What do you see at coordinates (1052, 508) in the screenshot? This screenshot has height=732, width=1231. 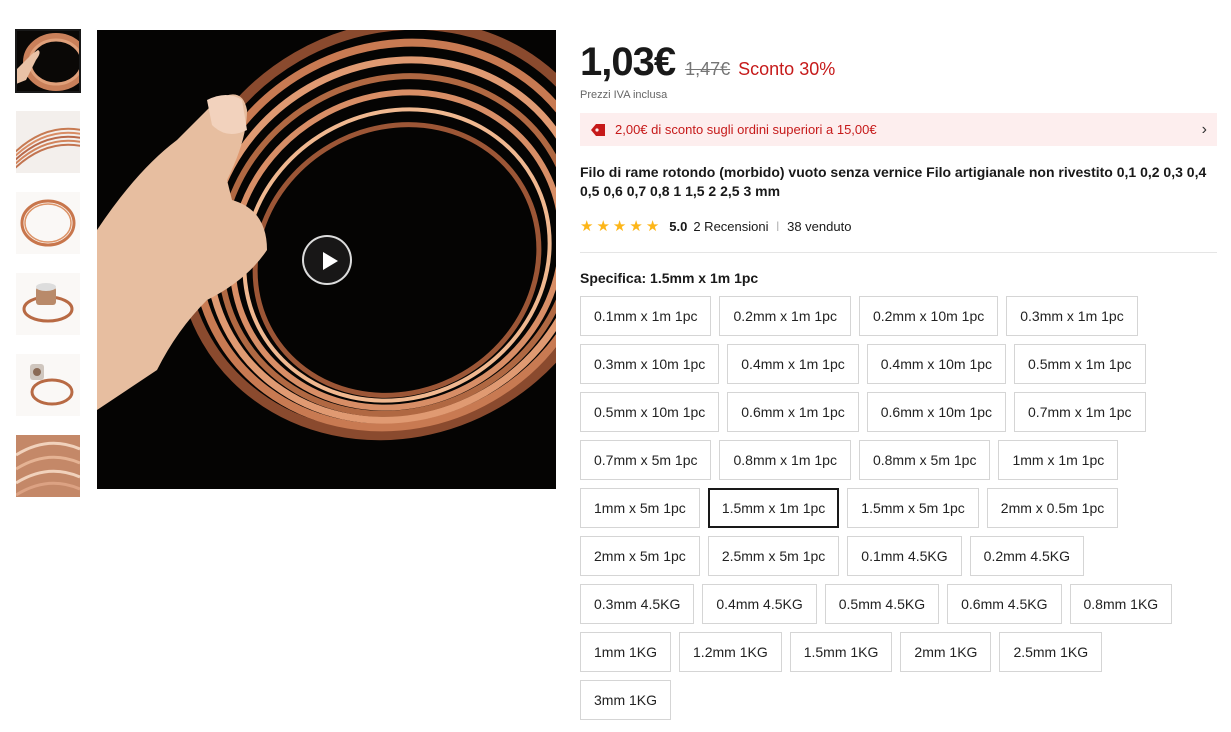 I see `spec-option: 2mm x 0.5m 1pc` at bounding box center [1052, 508].